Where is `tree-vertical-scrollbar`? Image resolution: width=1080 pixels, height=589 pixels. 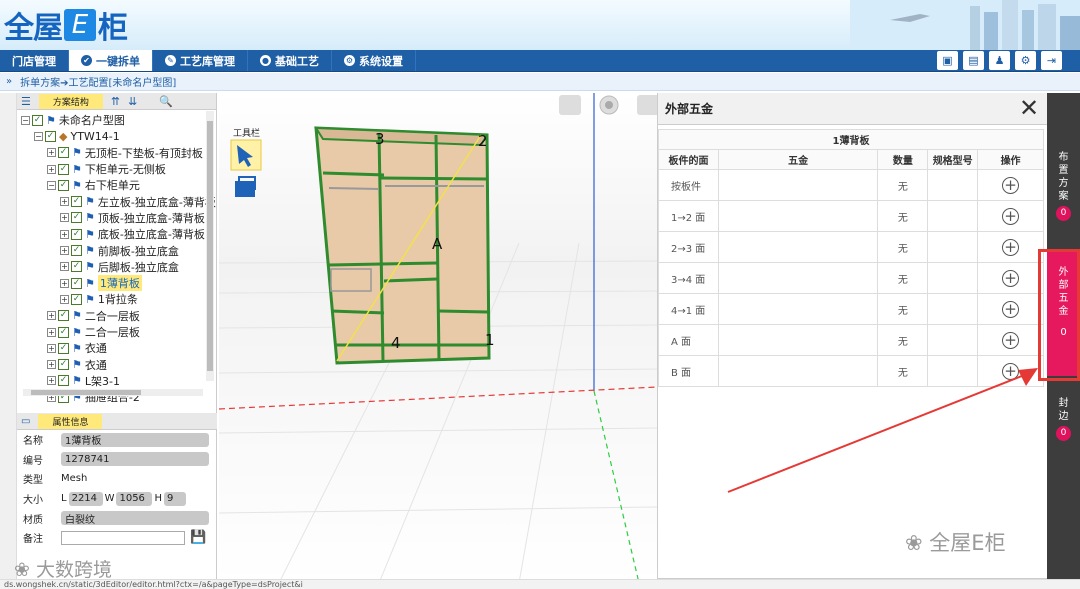 tree-vertical-scrollbar is located at coordinates (210, 246).